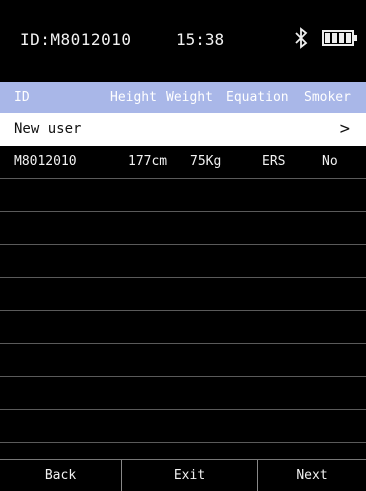  Describe the element at coordinates (274, 161) in the screenshot. I see `cell-equation: ERS` at that location.